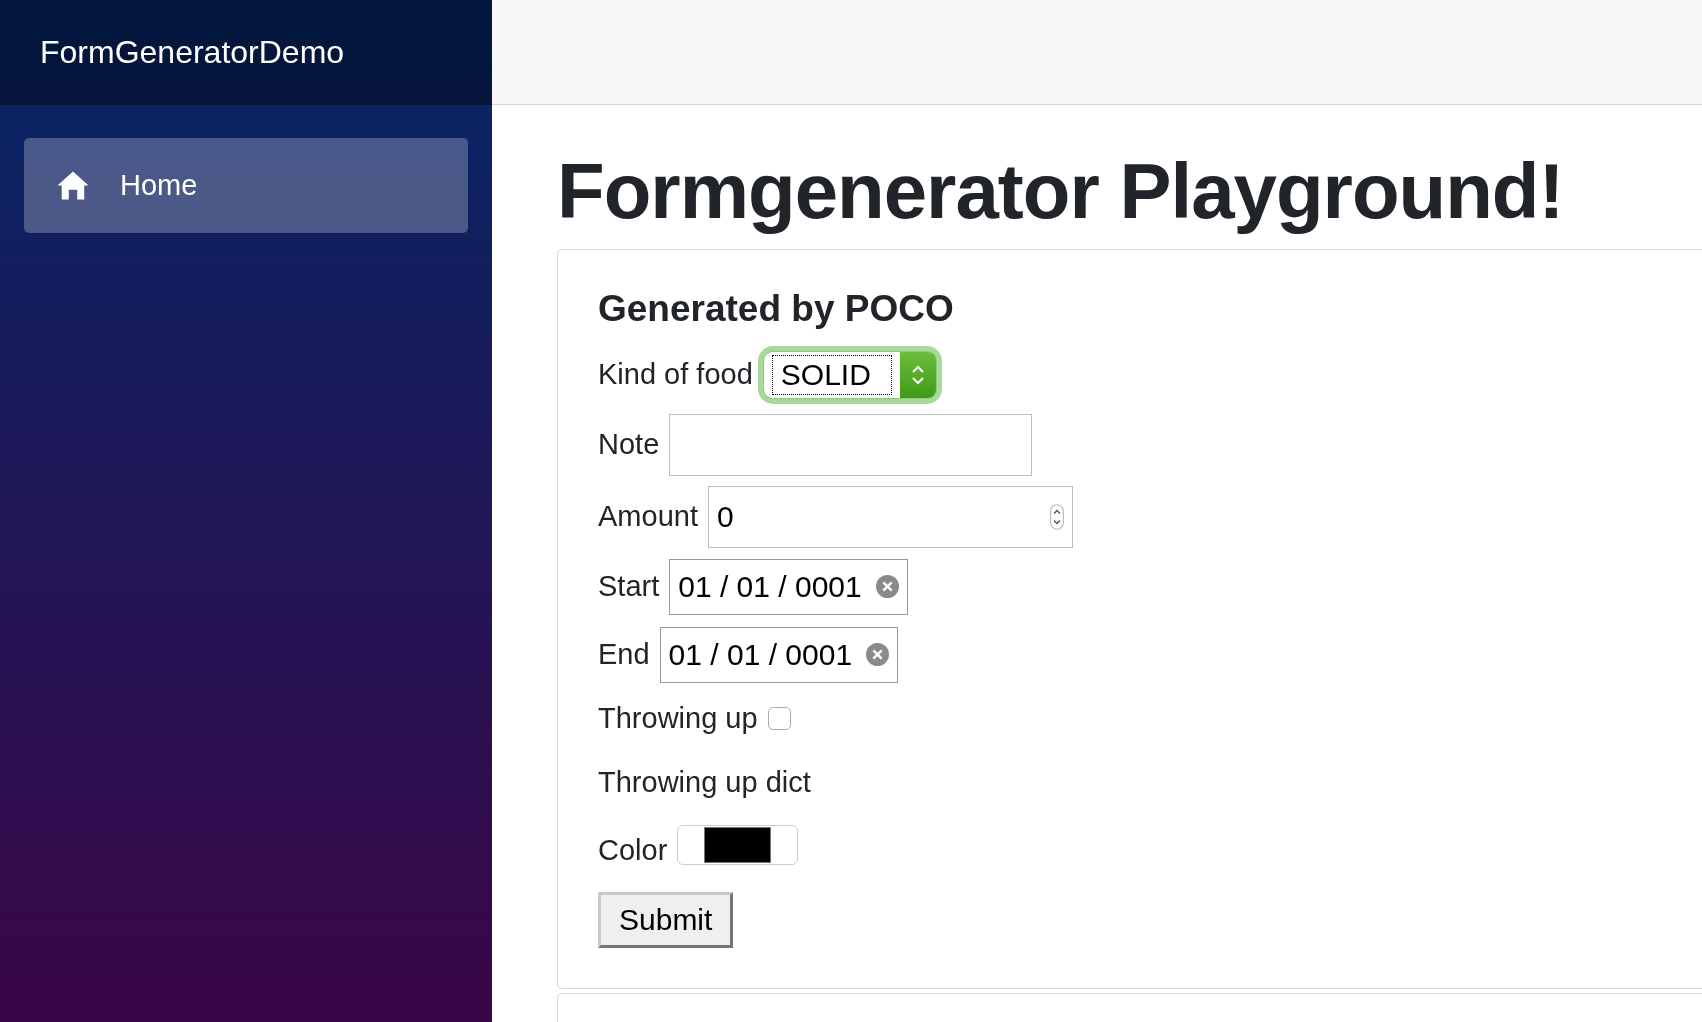 This screenshot has height=1022, width=1702. What do you see at coordinates (666, 919) in the screenshot?
I see `submit-button: Submit` at bounding box center [666, 919].